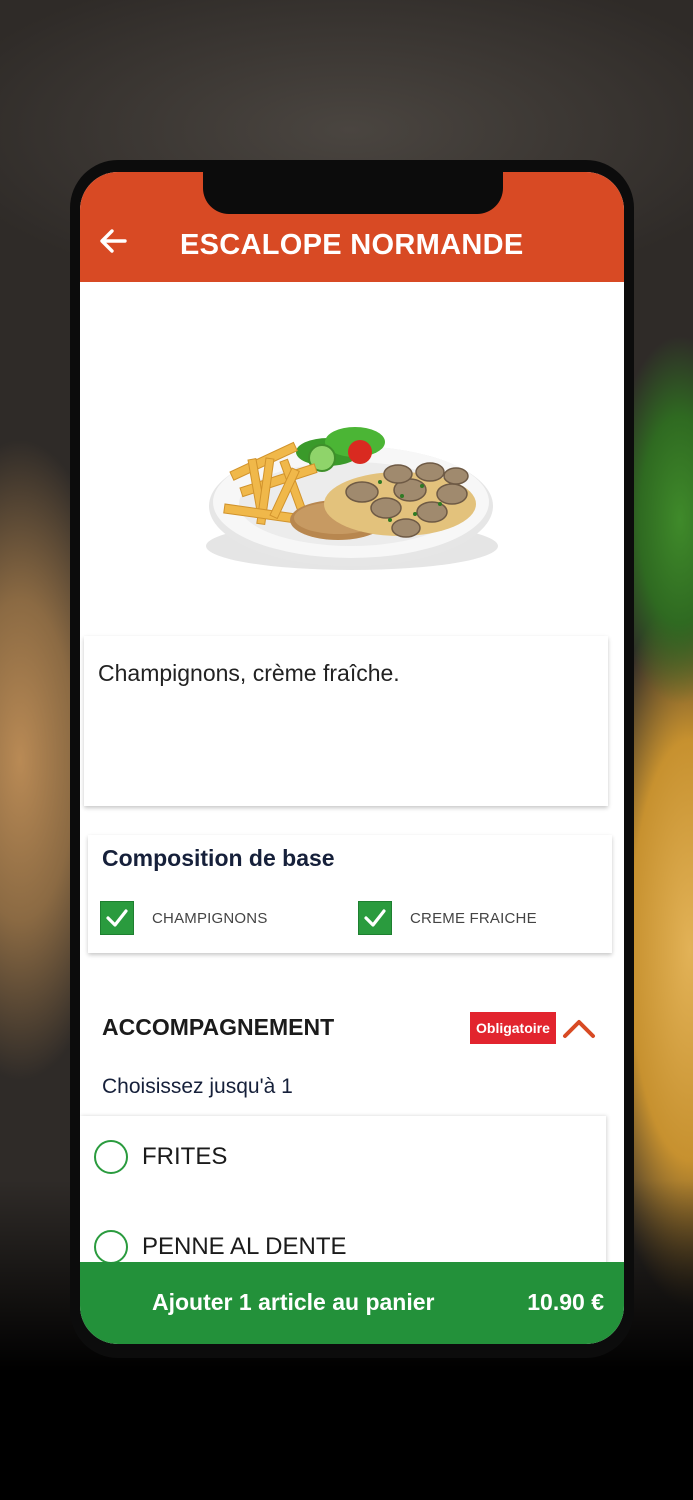 Image resolution: width=693 pixels, height=1500 pixels. I want to click on option-label: PENNE AL DENTE, so click(244, 1246).